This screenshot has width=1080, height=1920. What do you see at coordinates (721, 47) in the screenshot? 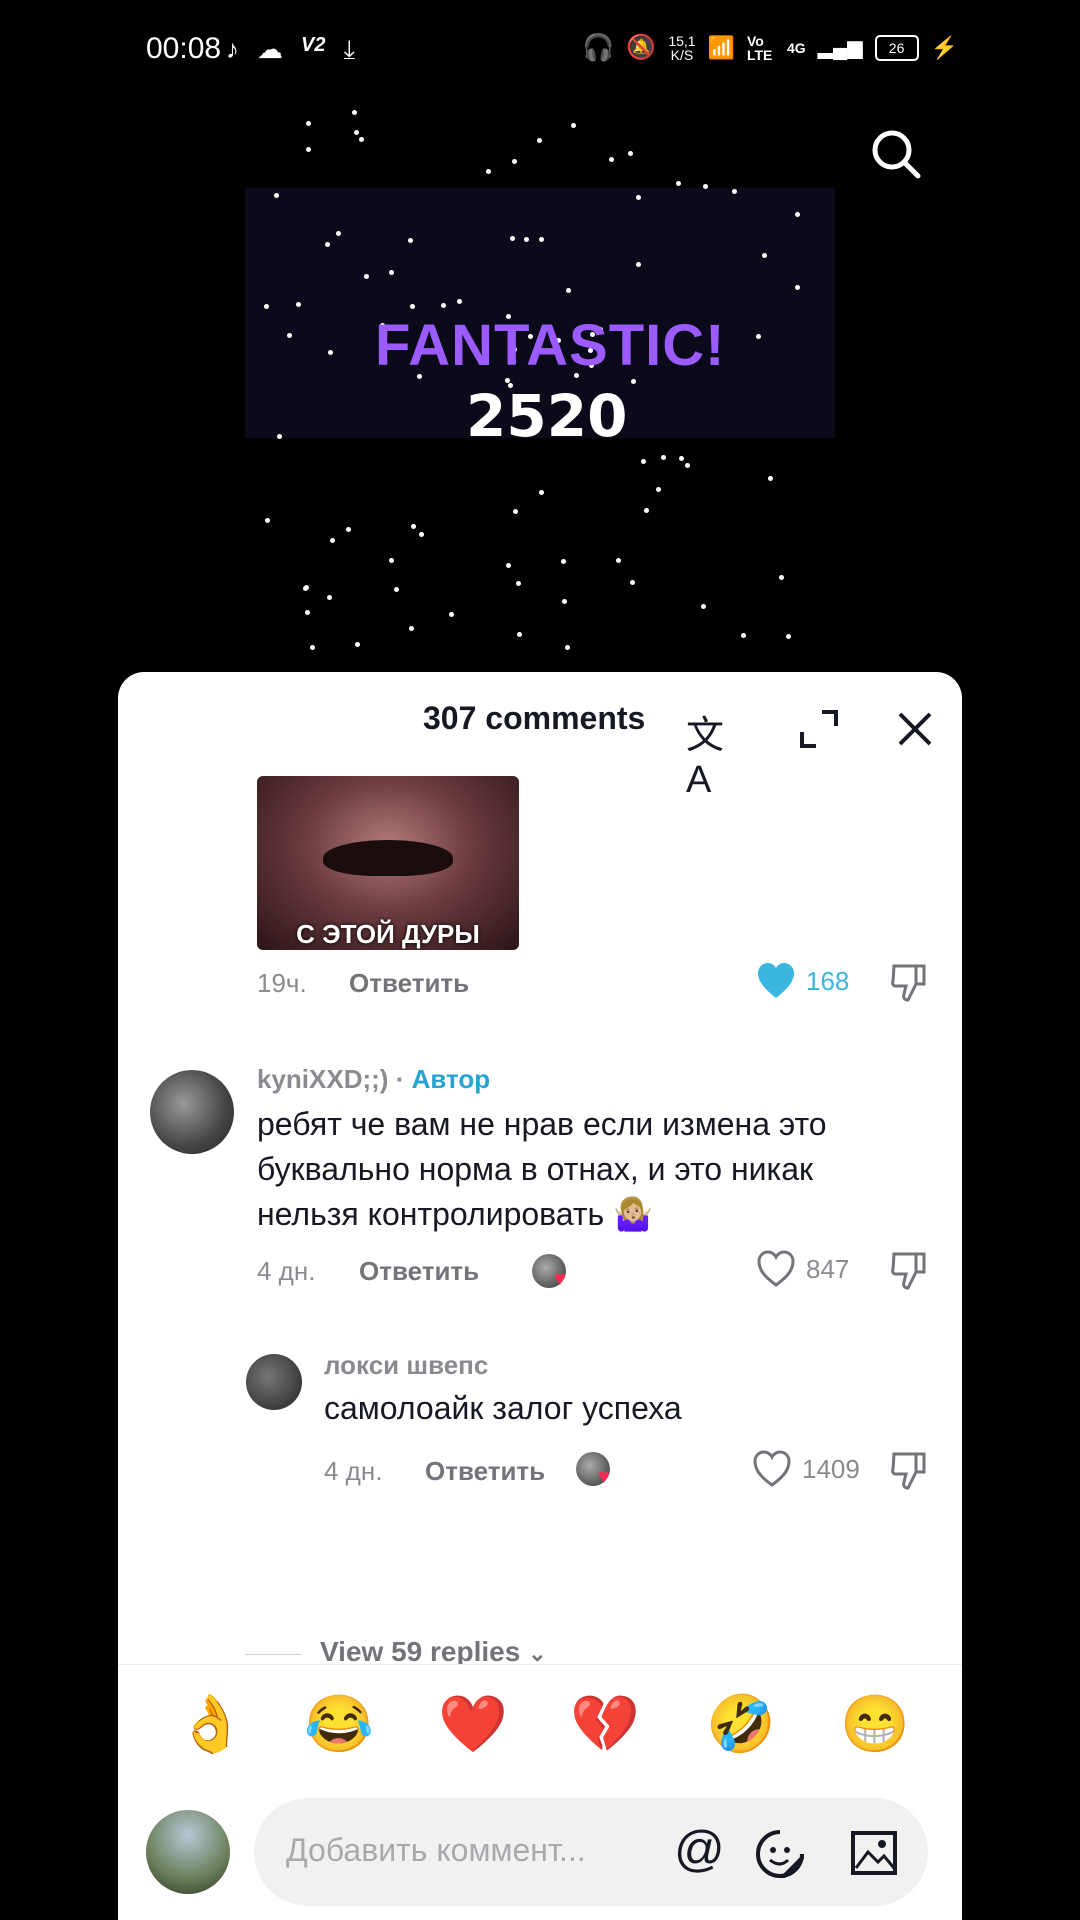
I see `wifi-icon: 📶` at bounding box center [721, 47].